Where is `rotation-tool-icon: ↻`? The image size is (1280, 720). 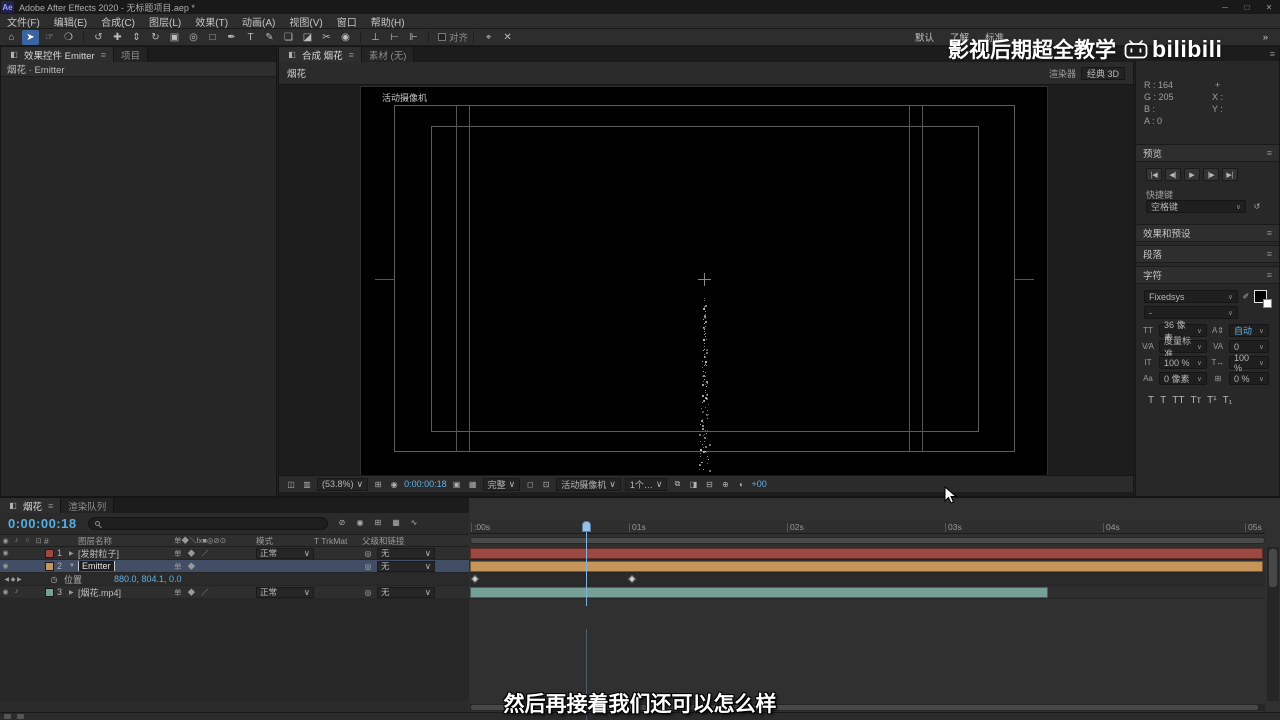
rotation-tool-icon: ↻ is located at coordinates (155, 37).